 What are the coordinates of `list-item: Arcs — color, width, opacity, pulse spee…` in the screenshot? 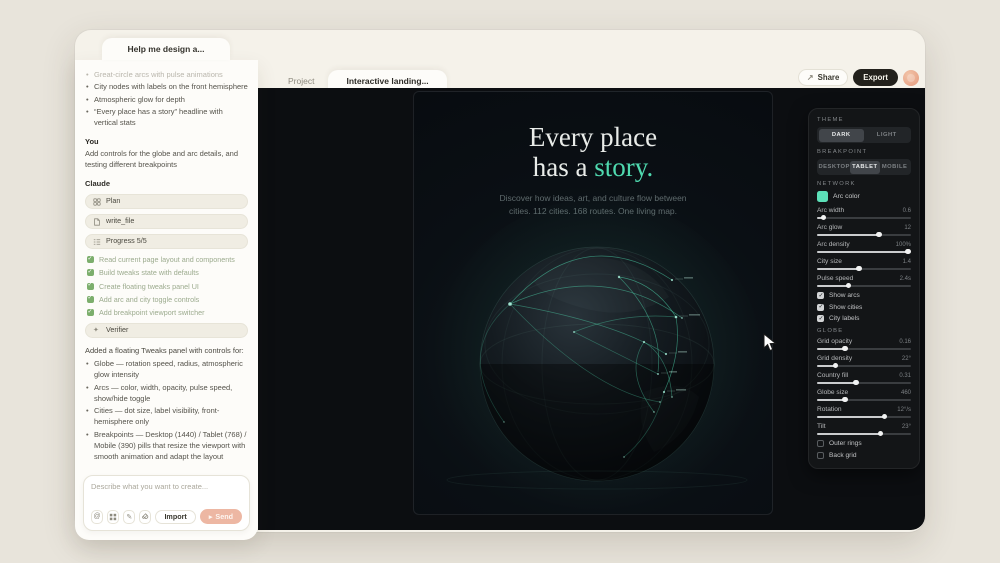 It's located at (166, 393).